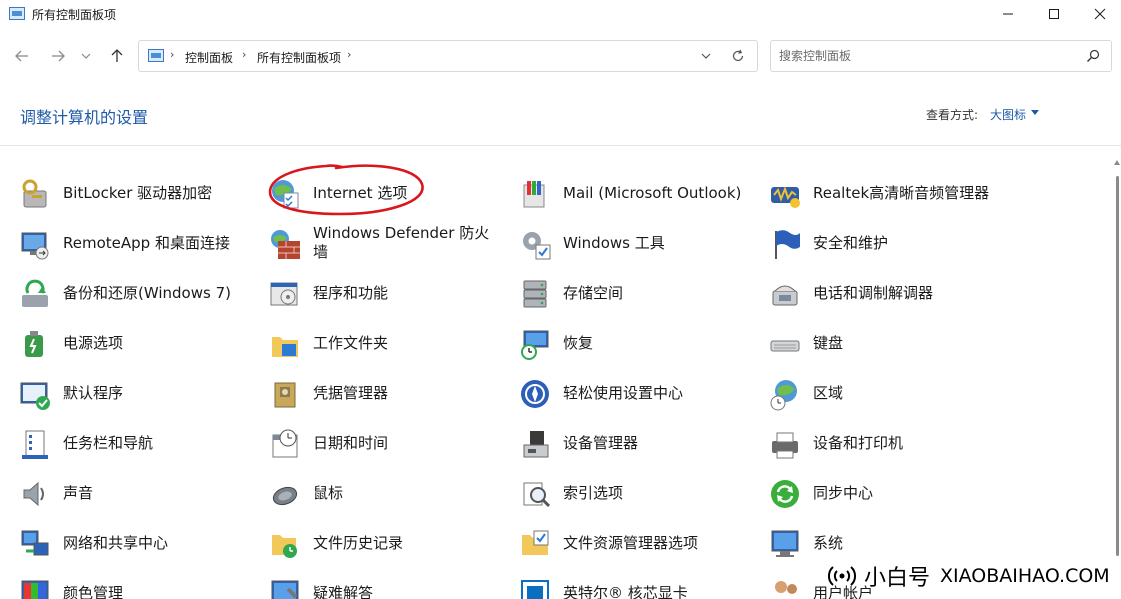  I want to click on bitlocker-icon, so click(35, 194).